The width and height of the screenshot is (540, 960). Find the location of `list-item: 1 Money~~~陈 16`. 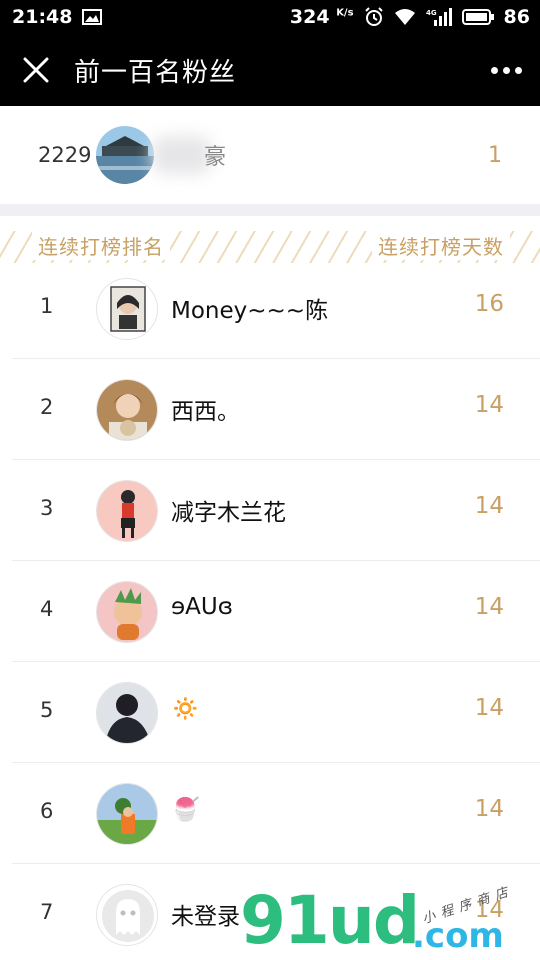

list-item: 1 Money~~~陈 16 is located at coordinates (276, 308).